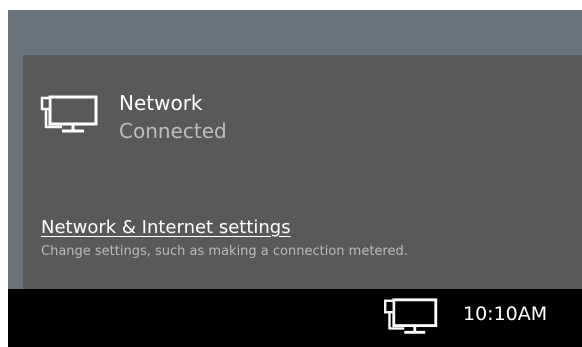 This screenshot has height=347, width=582. Describe the element at coordinates (161, 103) in the screenshot. I see `network-name: Network` at that location.